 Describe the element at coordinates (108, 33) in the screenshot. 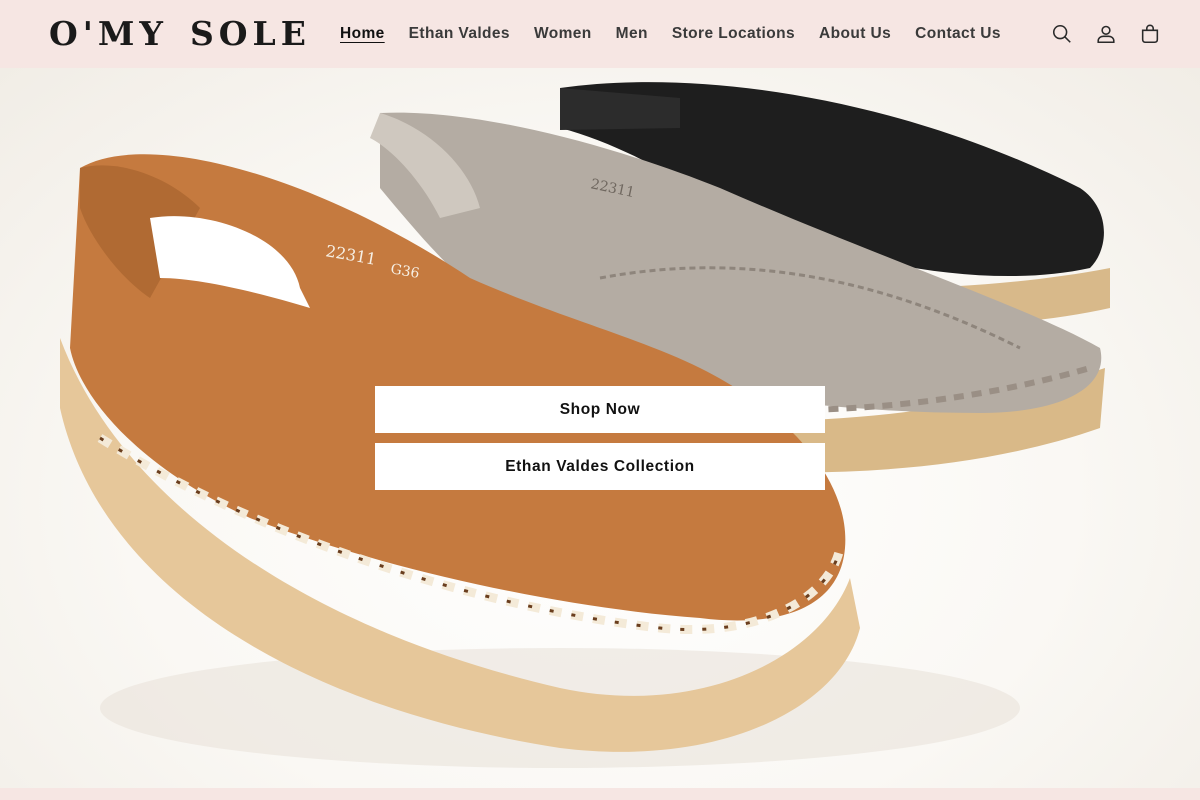

I see `logo-text-omy: O'MY` at that location.